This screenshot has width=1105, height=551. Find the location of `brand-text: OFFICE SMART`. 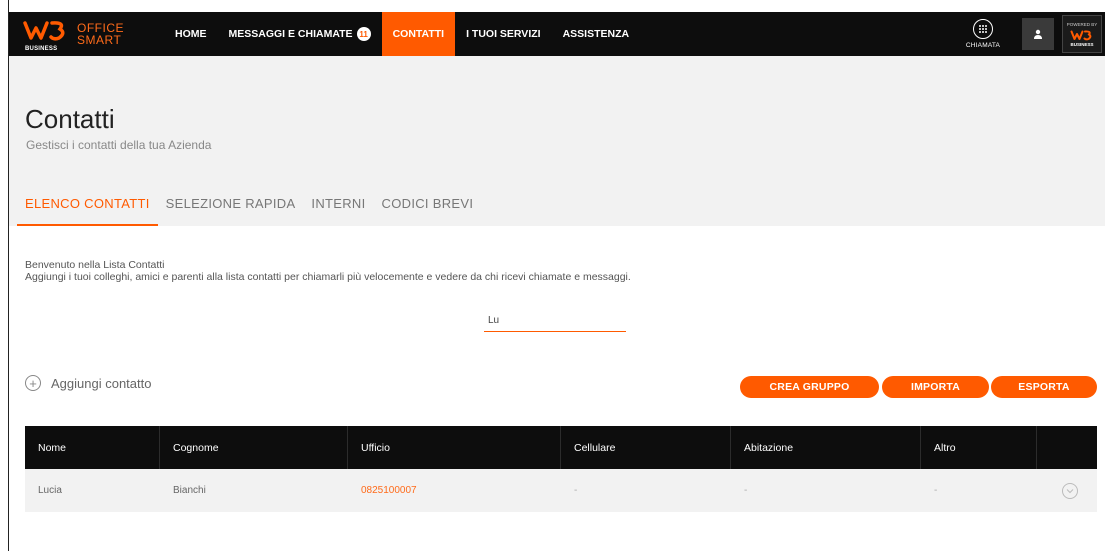

brand-text: OFFICE SMART is located at coordinates (100, 34).